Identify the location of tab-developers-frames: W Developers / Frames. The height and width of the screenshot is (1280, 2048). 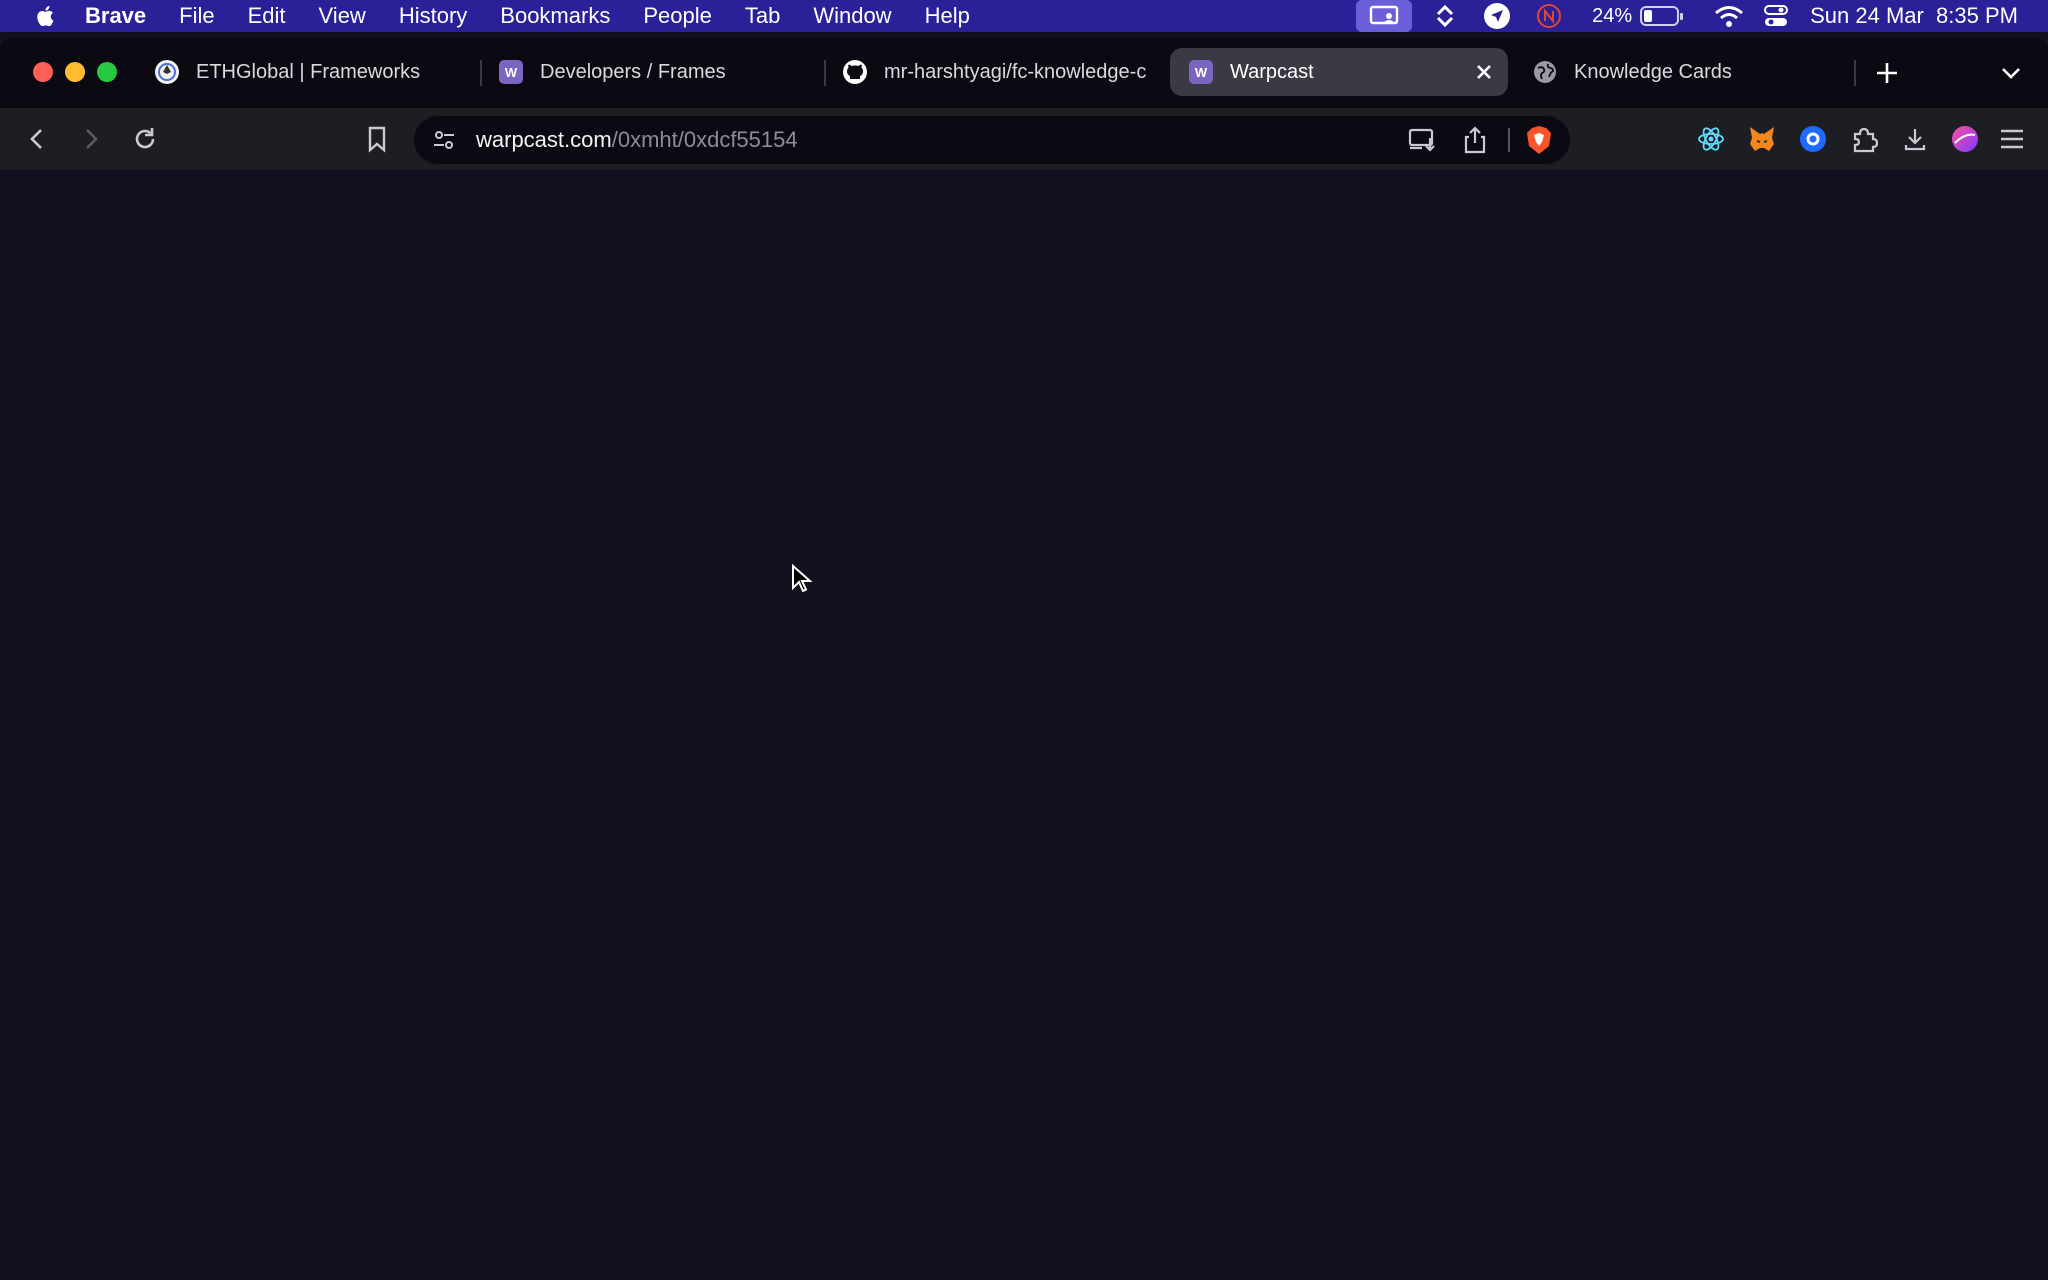
(648, 72).